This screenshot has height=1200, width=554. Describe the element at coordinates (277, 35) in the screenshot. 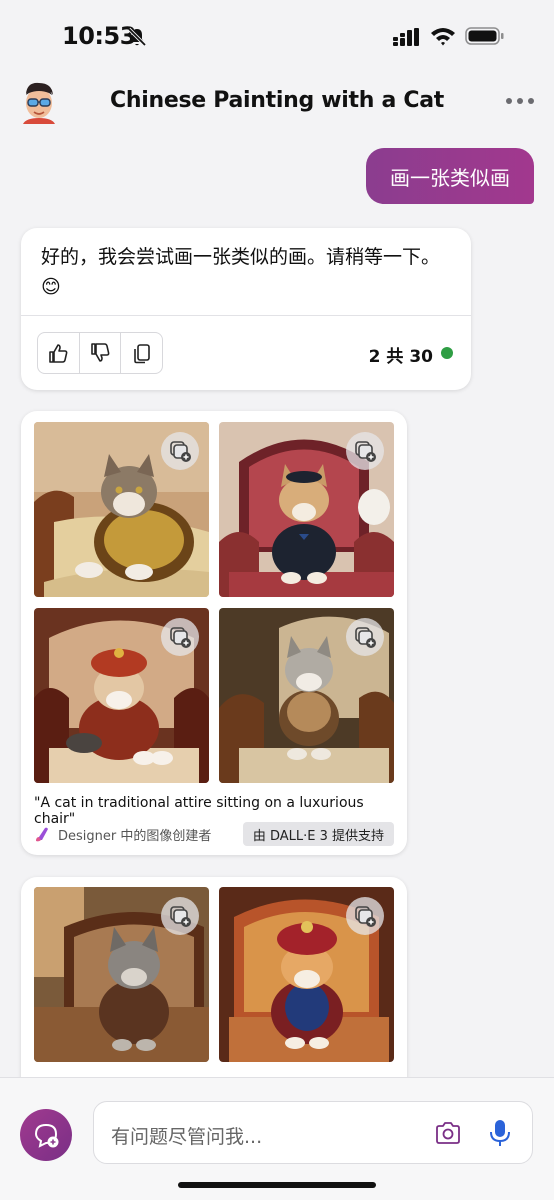

I see `status-bar: 10:53` at that location.